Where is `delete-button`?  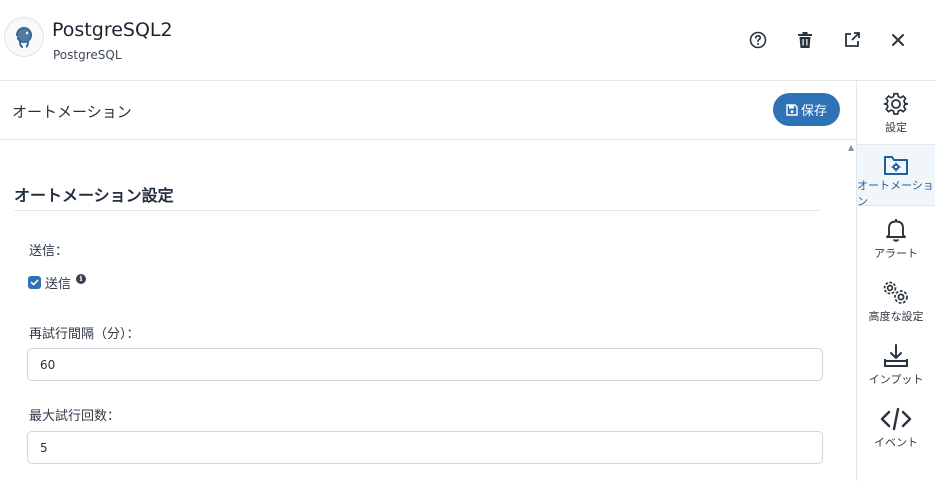 delete-button is located at coordinates (805, 40).